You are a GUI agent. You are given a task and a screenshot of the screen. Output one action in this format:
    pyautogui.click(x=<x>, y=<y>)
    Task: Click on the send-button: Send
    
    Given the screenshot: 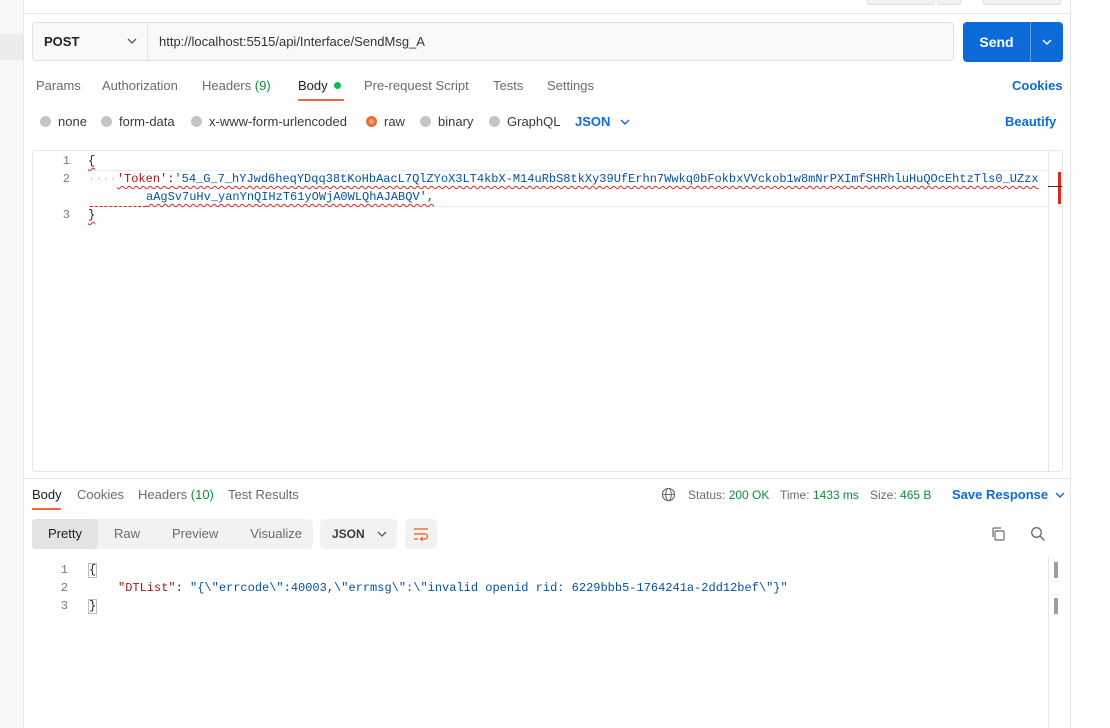 What is the action you would take?
    pyautogui.click(x=1013, y=42)
    